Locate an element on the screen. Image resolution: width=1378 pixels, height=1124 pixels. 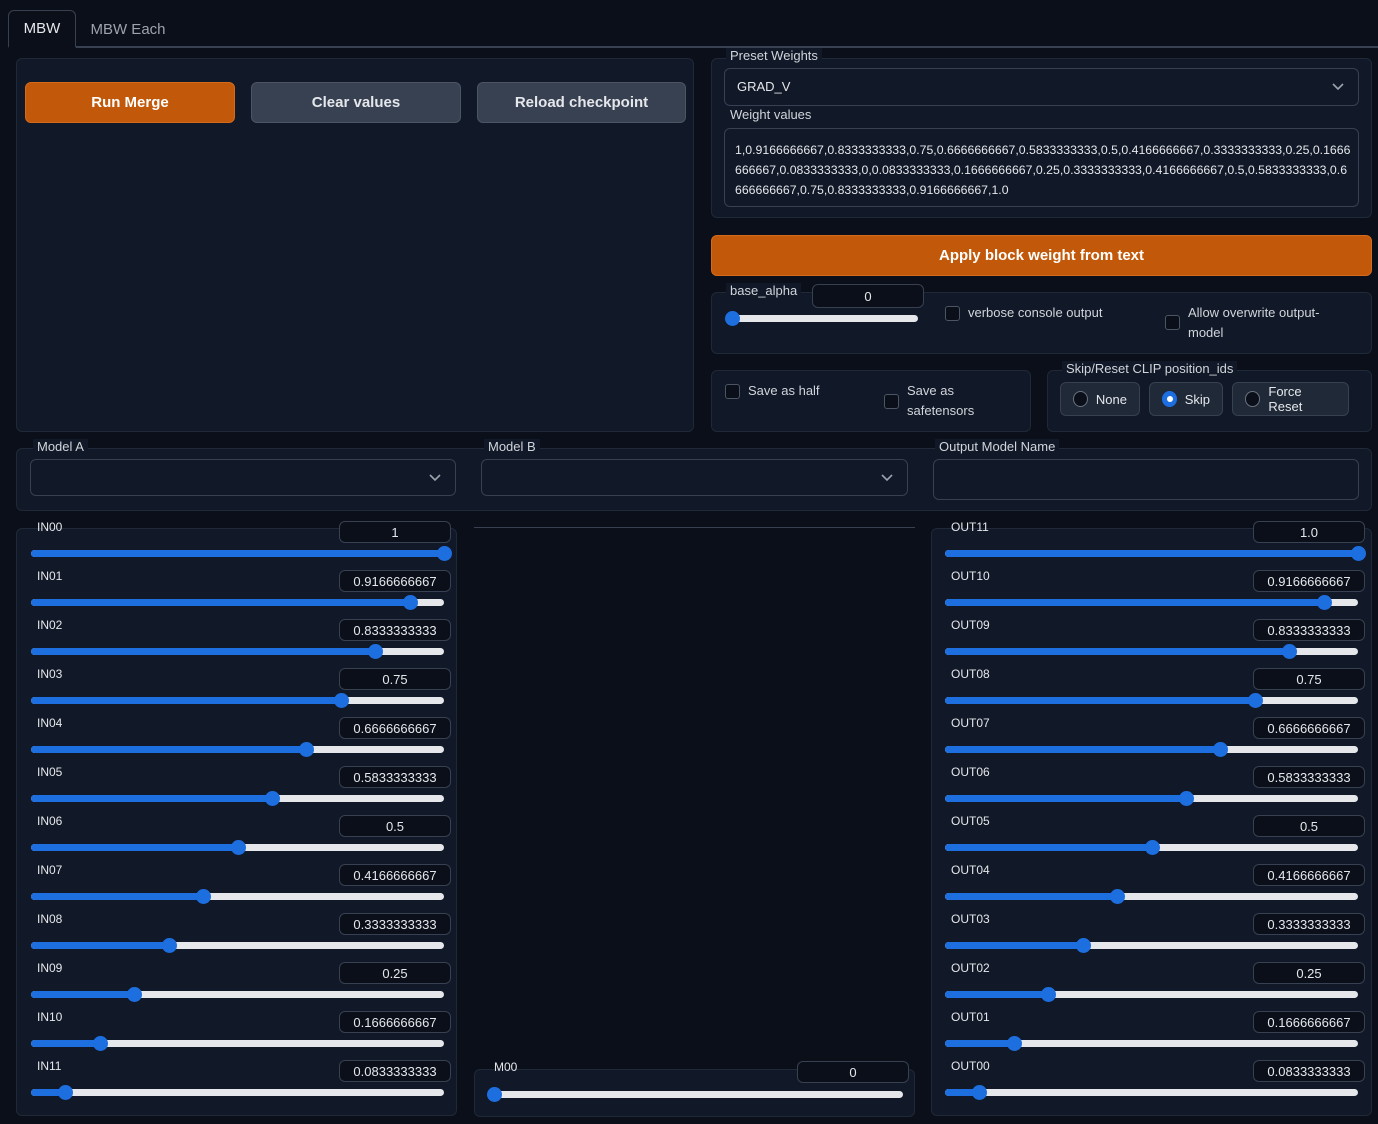
preset-weights-dropdown: GRAD_V is located at coordinates (1041, 87).